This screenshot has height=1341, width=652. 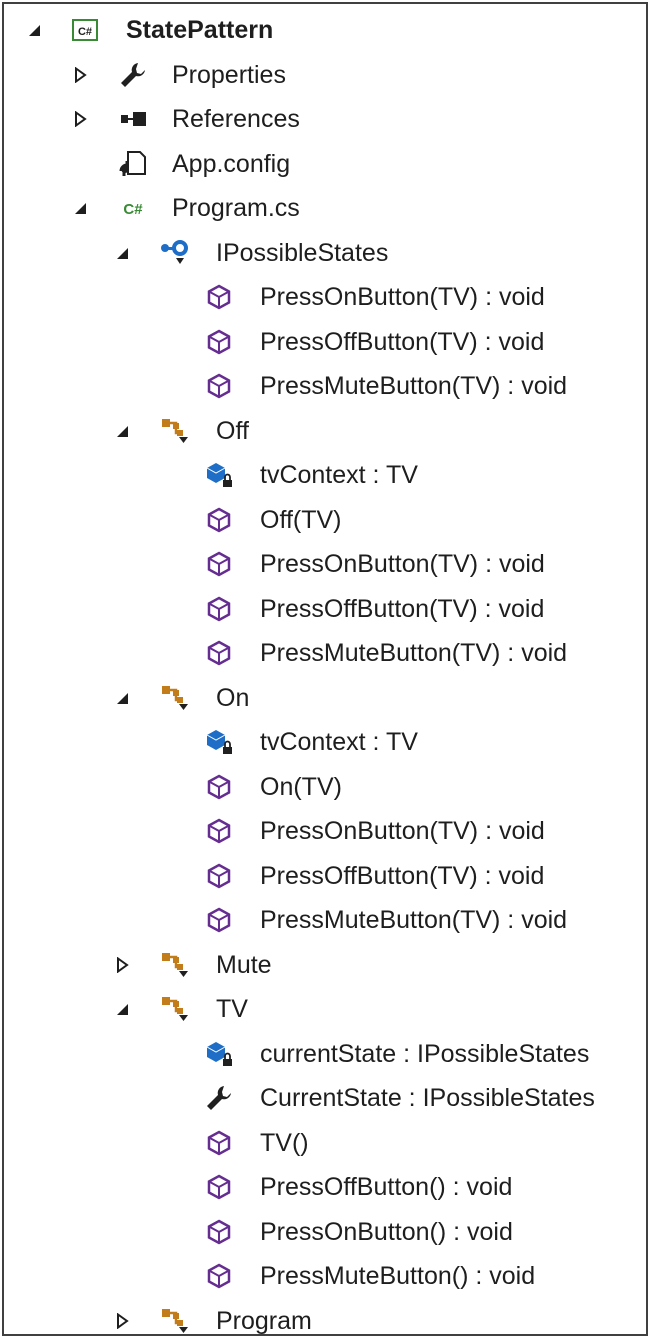 I want to click on tree-item: currentState : IPossibleStates, so click(x=325, y=1054).